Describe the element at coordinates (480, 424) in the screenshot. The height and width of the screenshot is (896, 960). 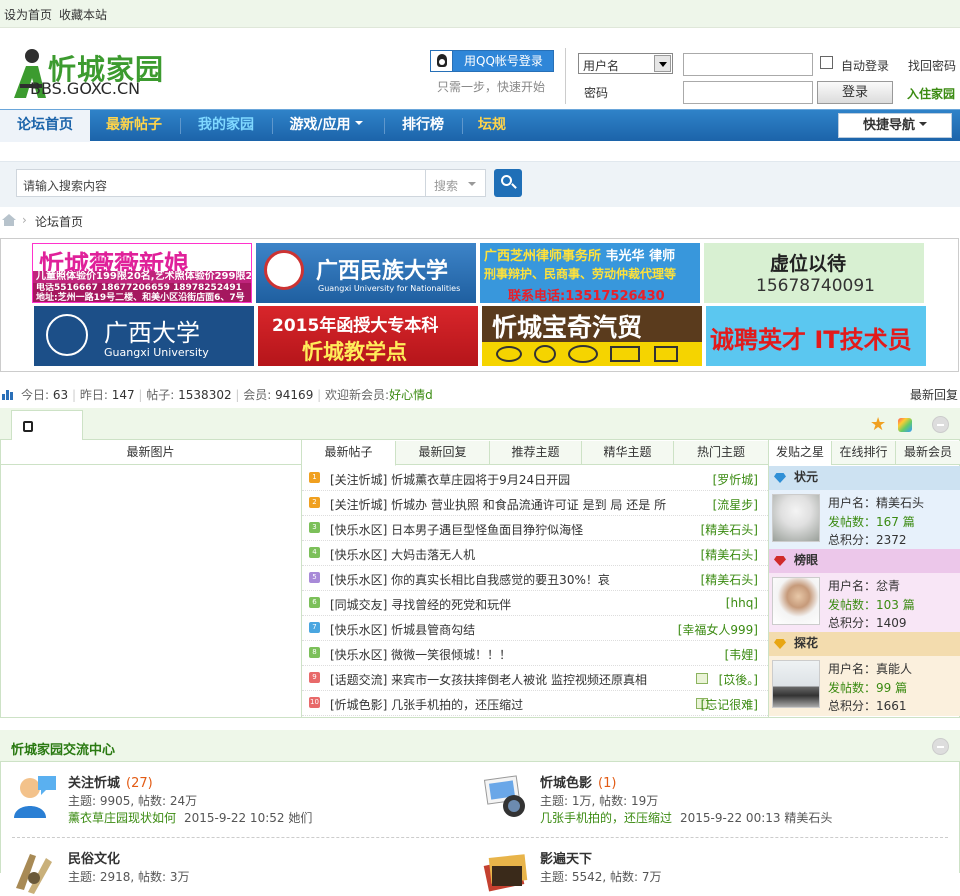
I see `portal-panel-header` at that location.